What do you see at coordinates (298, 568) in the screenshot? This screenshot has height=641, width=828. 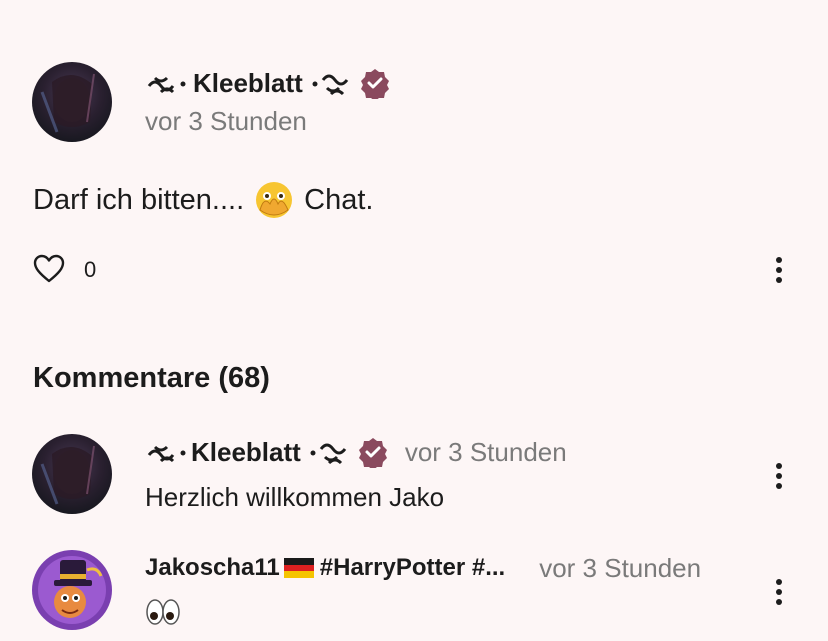 I see `germany-flag-icon` at bounding box center [298, 568].